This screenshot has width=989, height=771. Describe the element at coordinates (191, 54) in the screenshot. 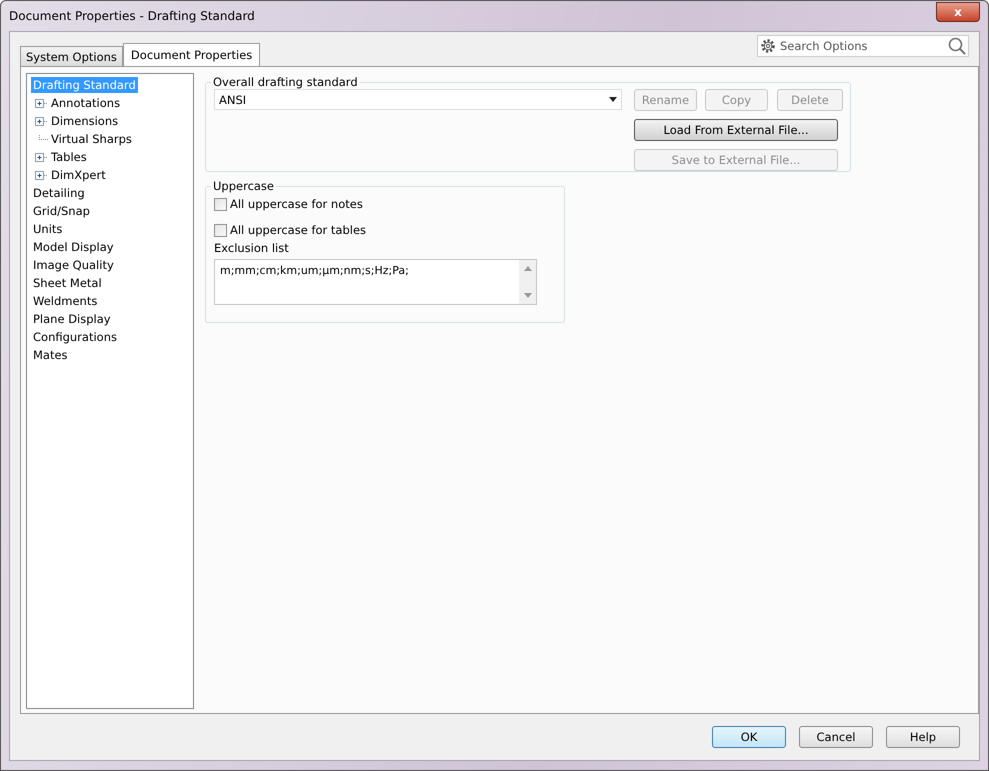

I see `tab: Document Properties` at that location.